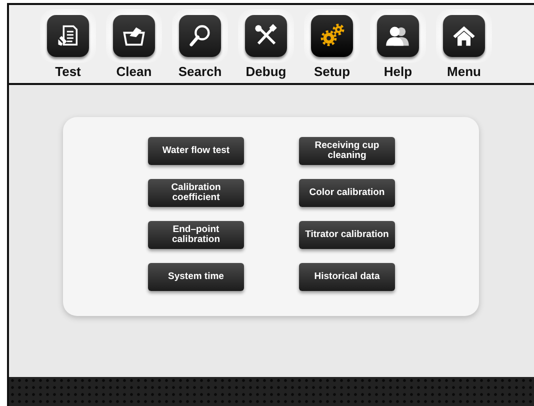 The height and width of the screenshot is (406, 534). What do you see at coordinates (332, 71) in the screenshot?
I see `toolbar-label: Setup` at bounding box center [332, 71].